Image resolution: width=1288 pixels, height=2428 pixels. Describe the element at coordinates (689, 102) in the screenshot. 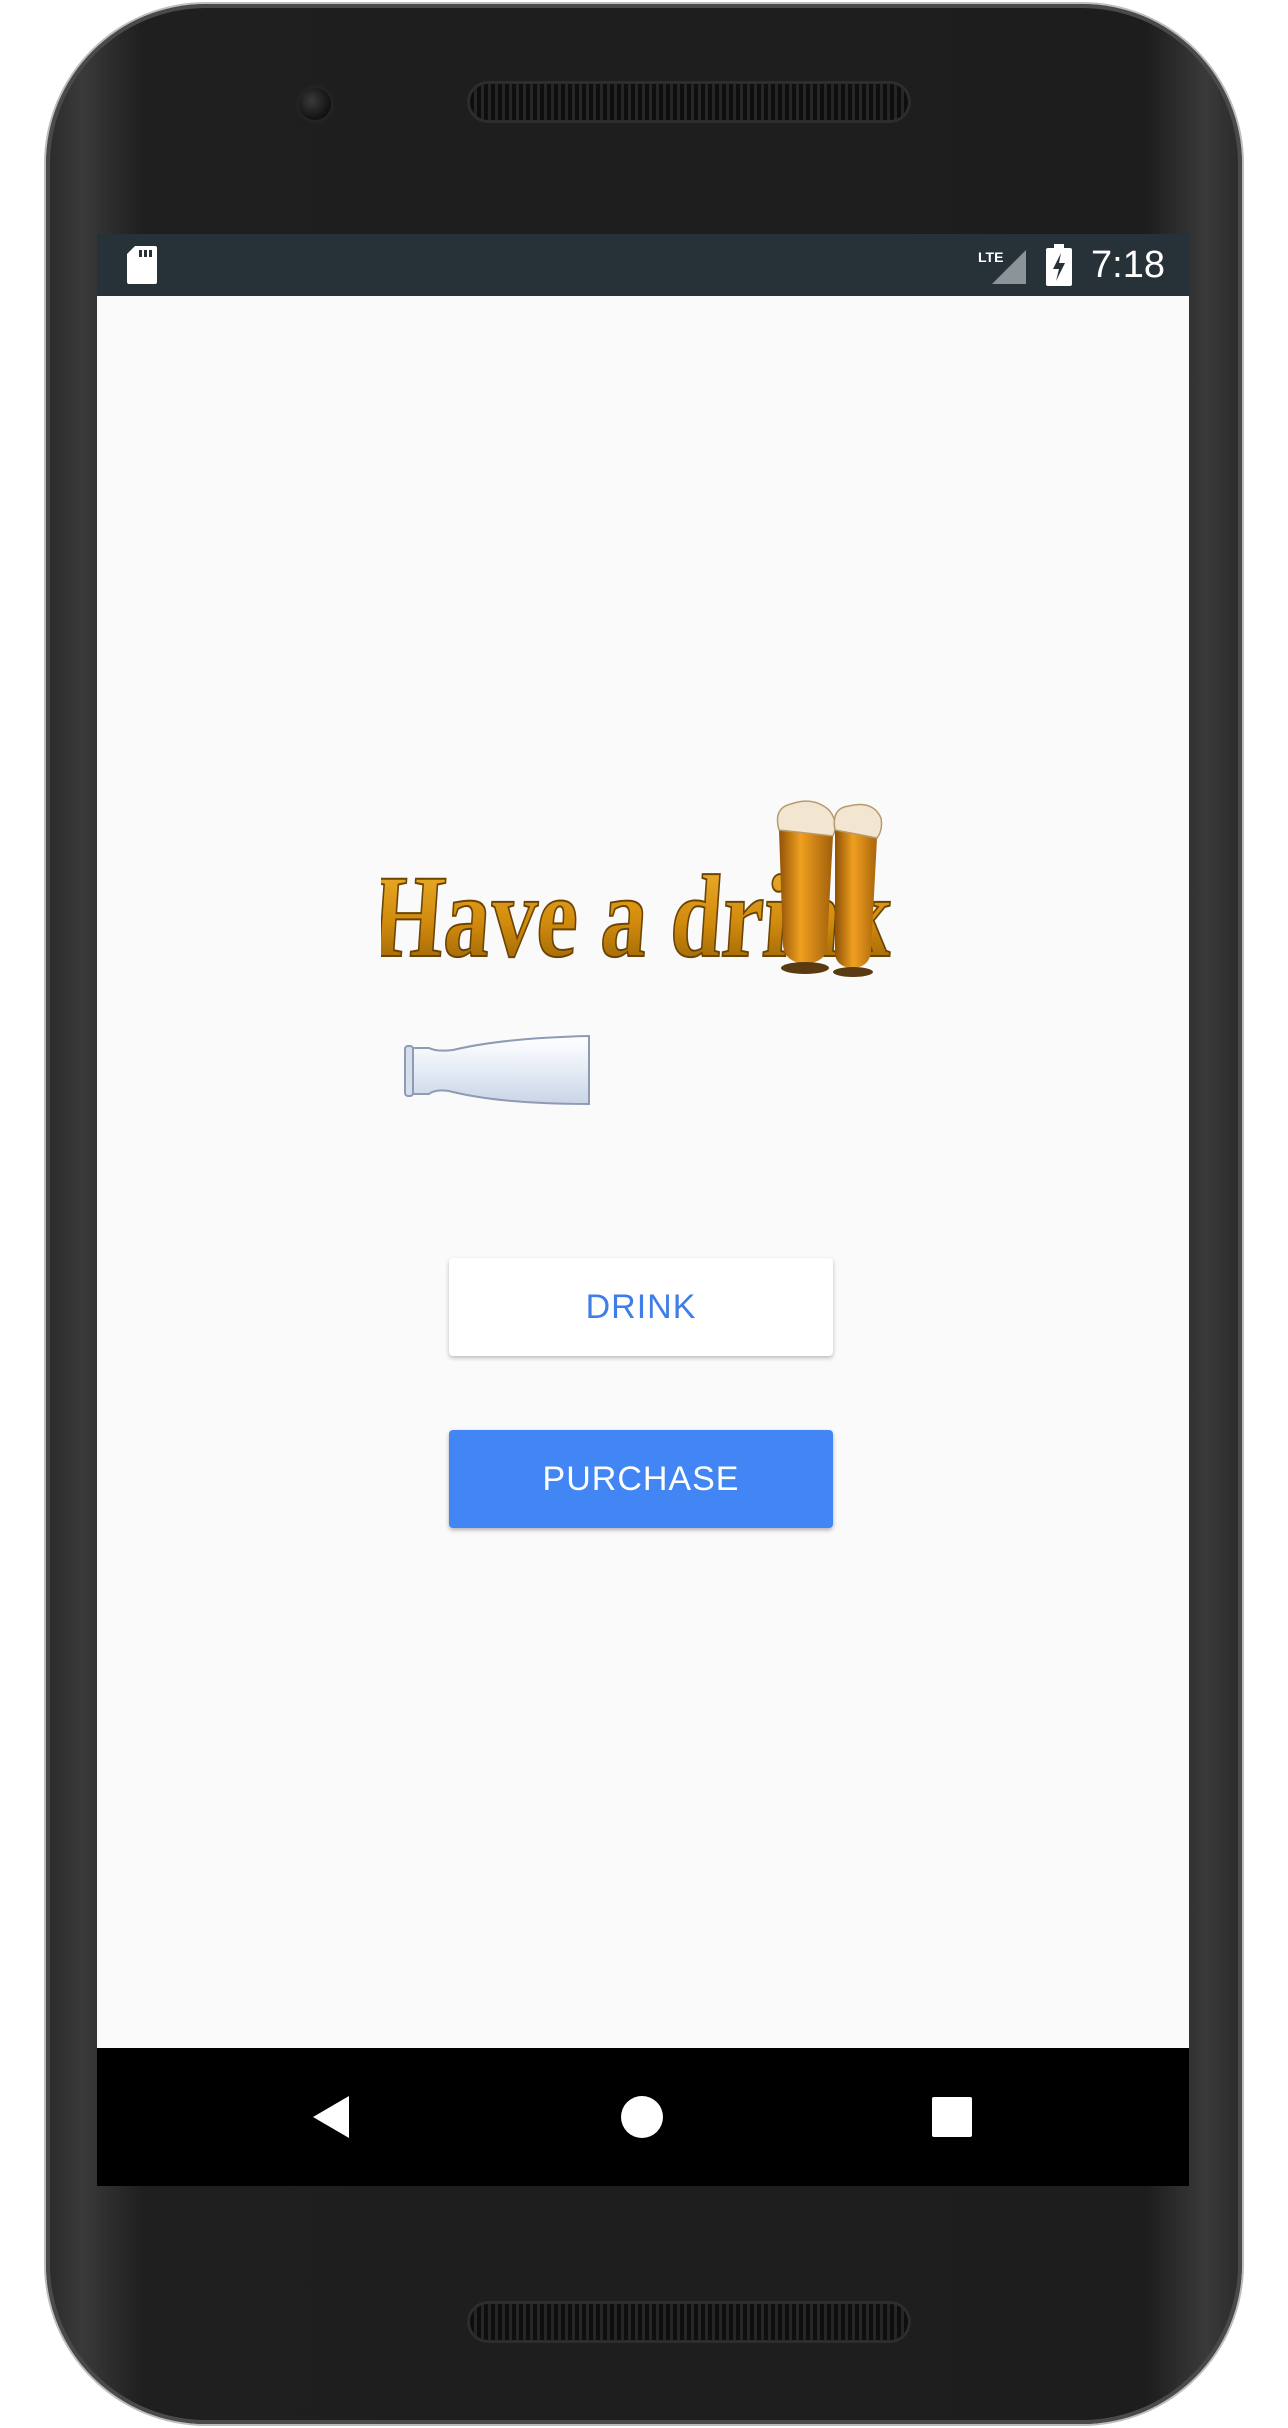

I see `top-speaker-grille` at that location.